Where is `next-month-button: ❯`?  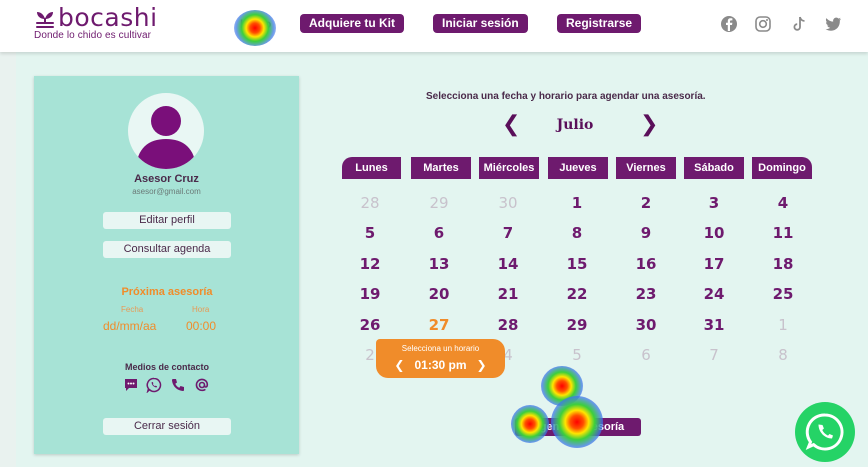 next-month-button: ❯ is located at coordinates (649, 124).